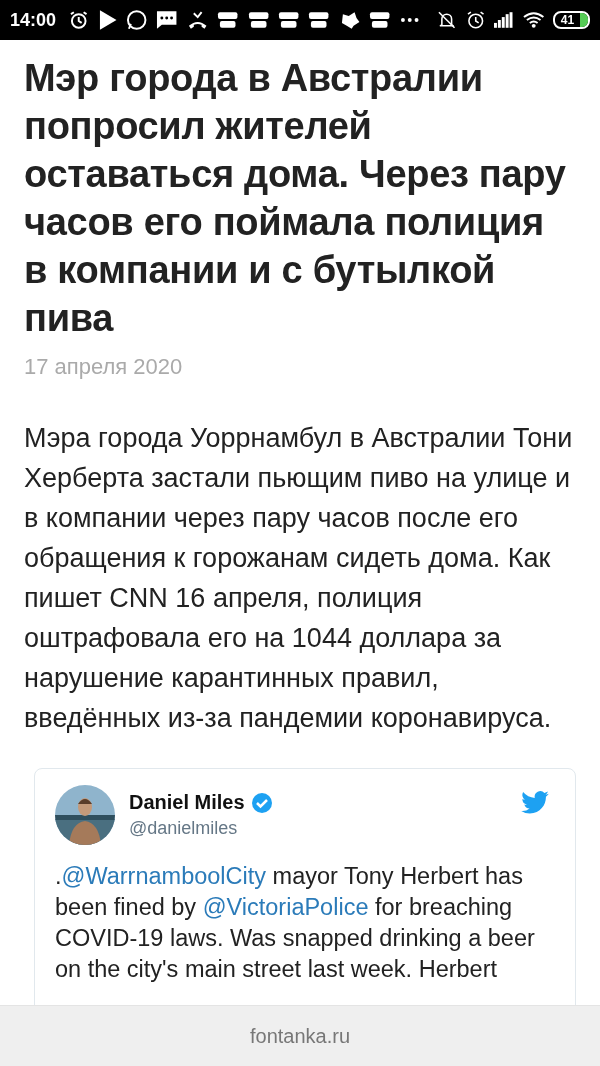  What do you see at coordinates (300, 1036) in the screenshot?
I see `site-address: fontanka.ru` at bounding box center [300, 1036].